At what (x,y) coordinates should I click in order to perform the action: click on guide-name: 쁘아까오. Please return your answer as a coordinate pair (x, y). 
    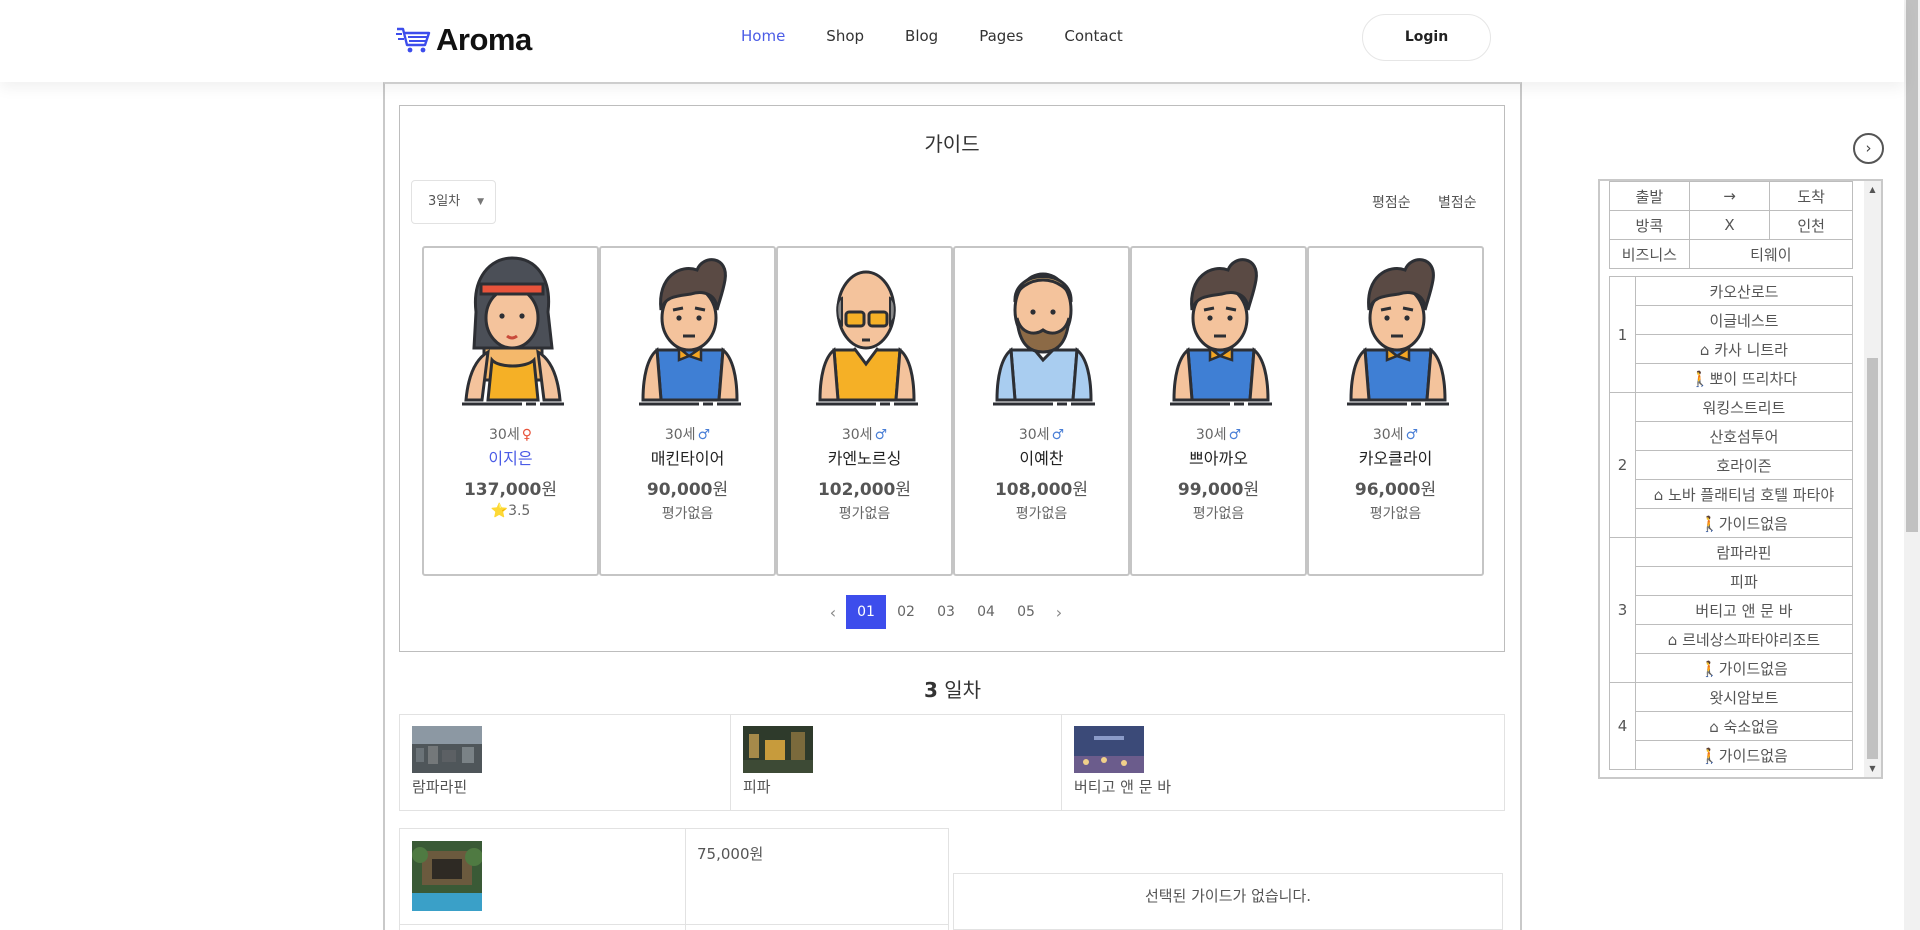
    Looking at the image, I should click on (1218, 457).